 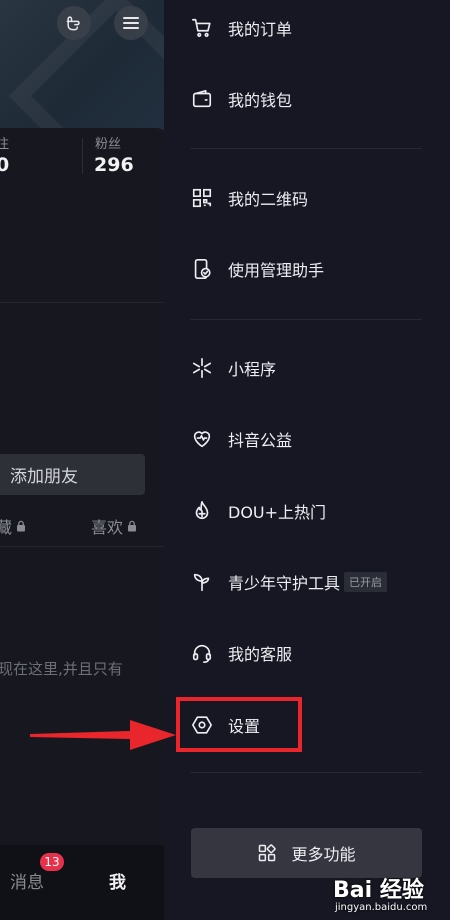 What do you see at coordinates (323, 854) in the screenshot?
I see `more-features-label: 更多功能` at bounding box center [323, 854].